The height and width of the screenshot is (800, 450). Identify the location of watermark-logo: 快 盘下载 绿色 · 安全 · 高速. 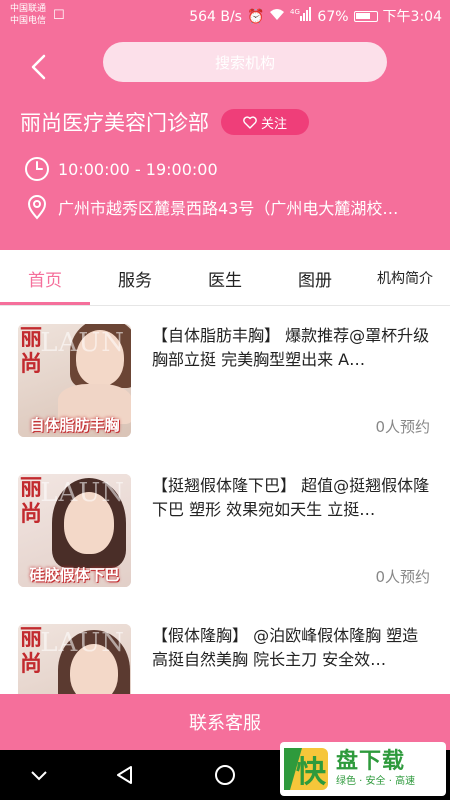
(363, 769).